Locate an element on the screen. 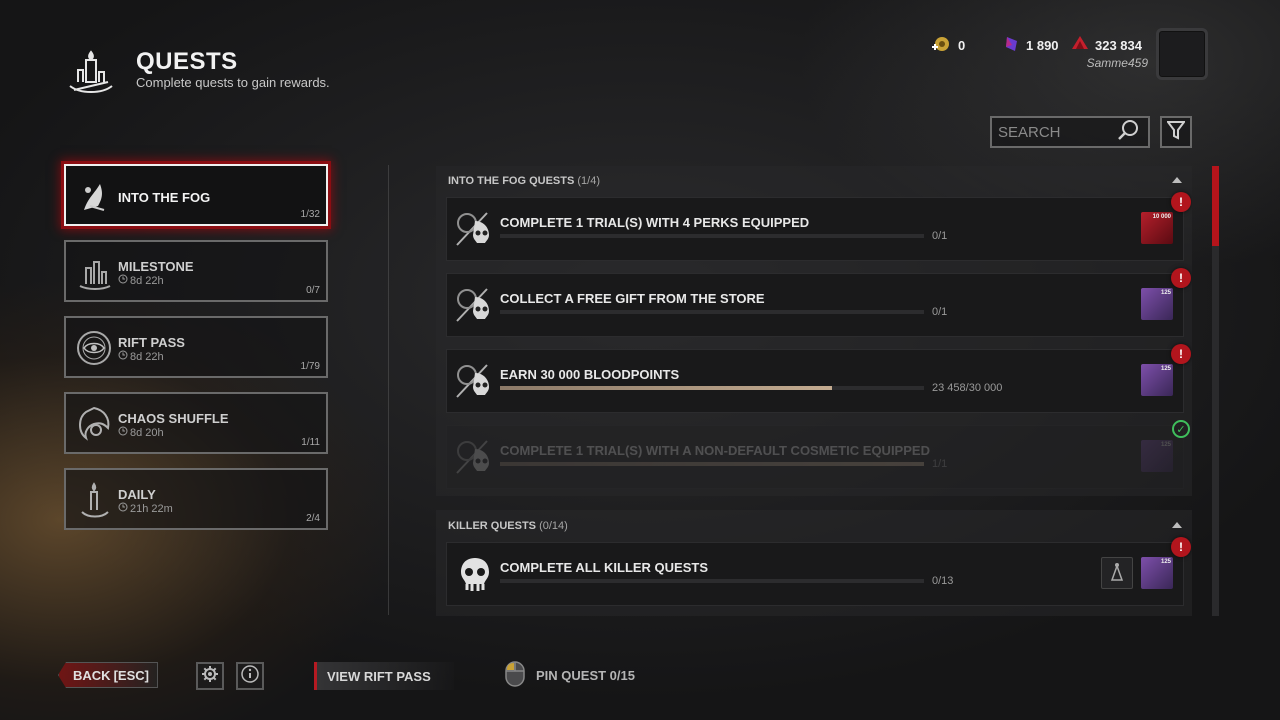  quest-progress-text: 1/1 is located at coordinates (940, 464).